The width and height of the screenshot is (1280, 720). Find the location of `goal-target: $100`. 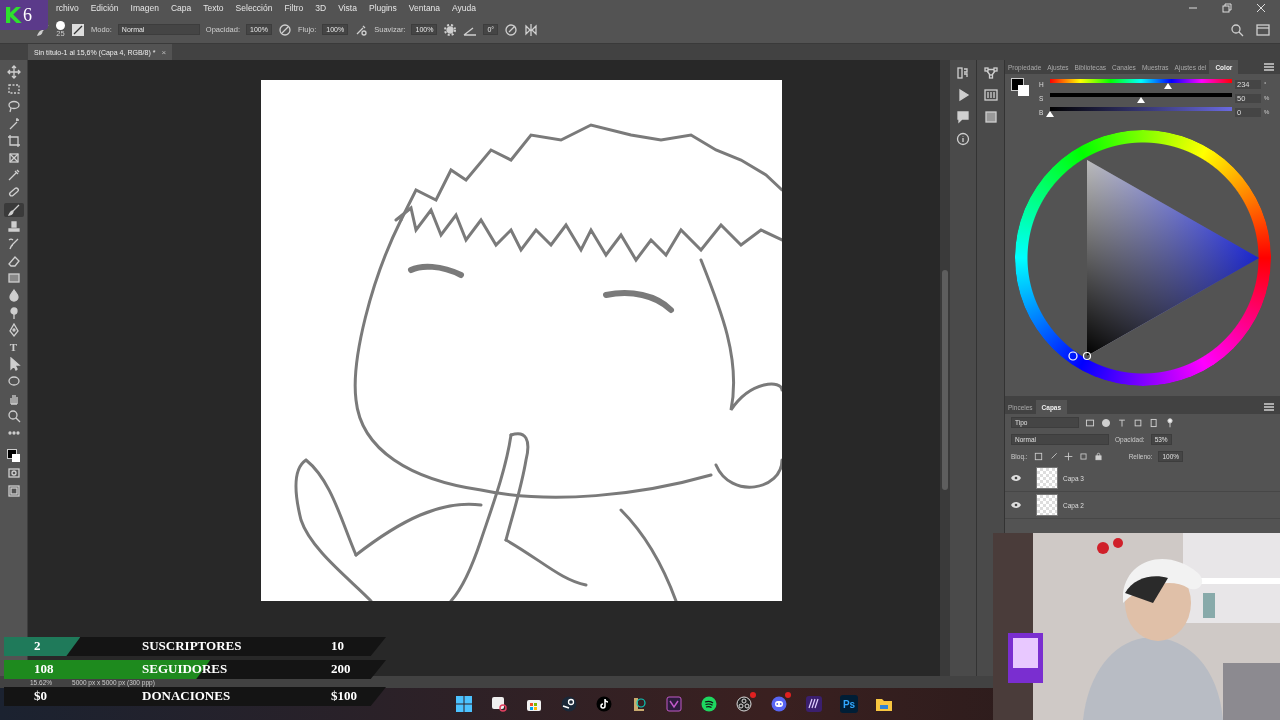

goal-target: $100 is located at coordinates (344, 696).